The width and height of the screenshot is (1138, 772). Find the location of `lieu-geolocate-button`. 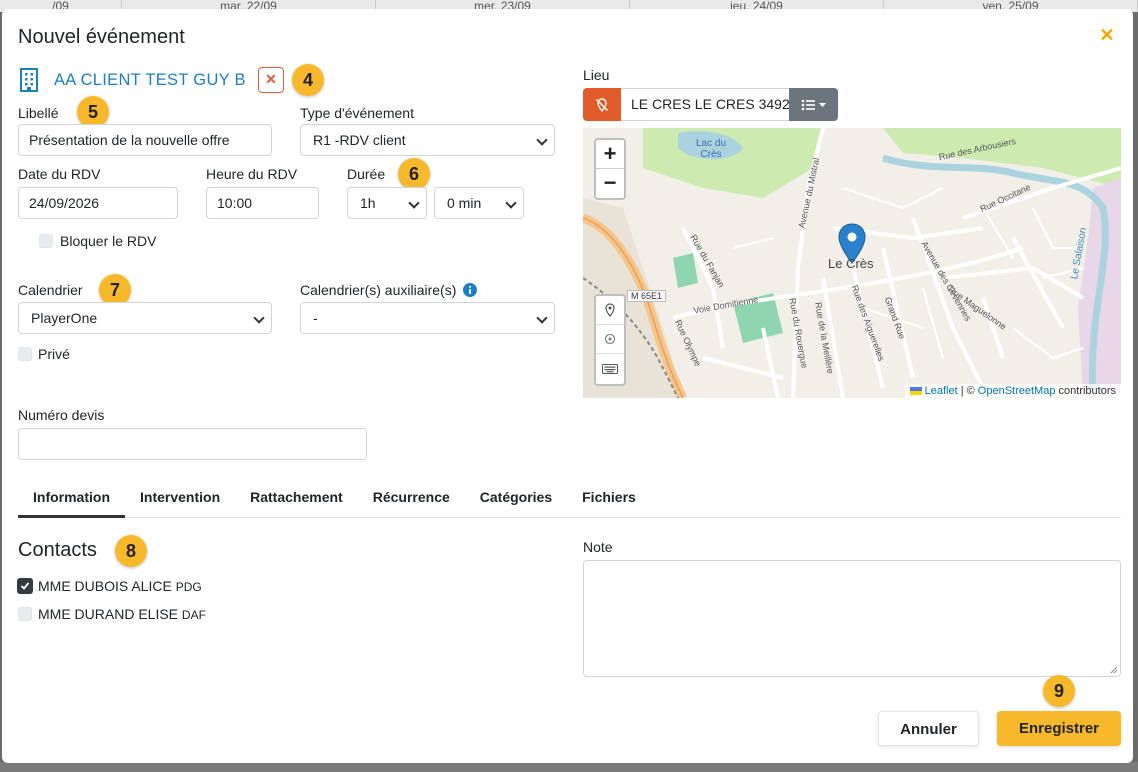

lieu-geolocate-button is located at coordinates (602, 104).